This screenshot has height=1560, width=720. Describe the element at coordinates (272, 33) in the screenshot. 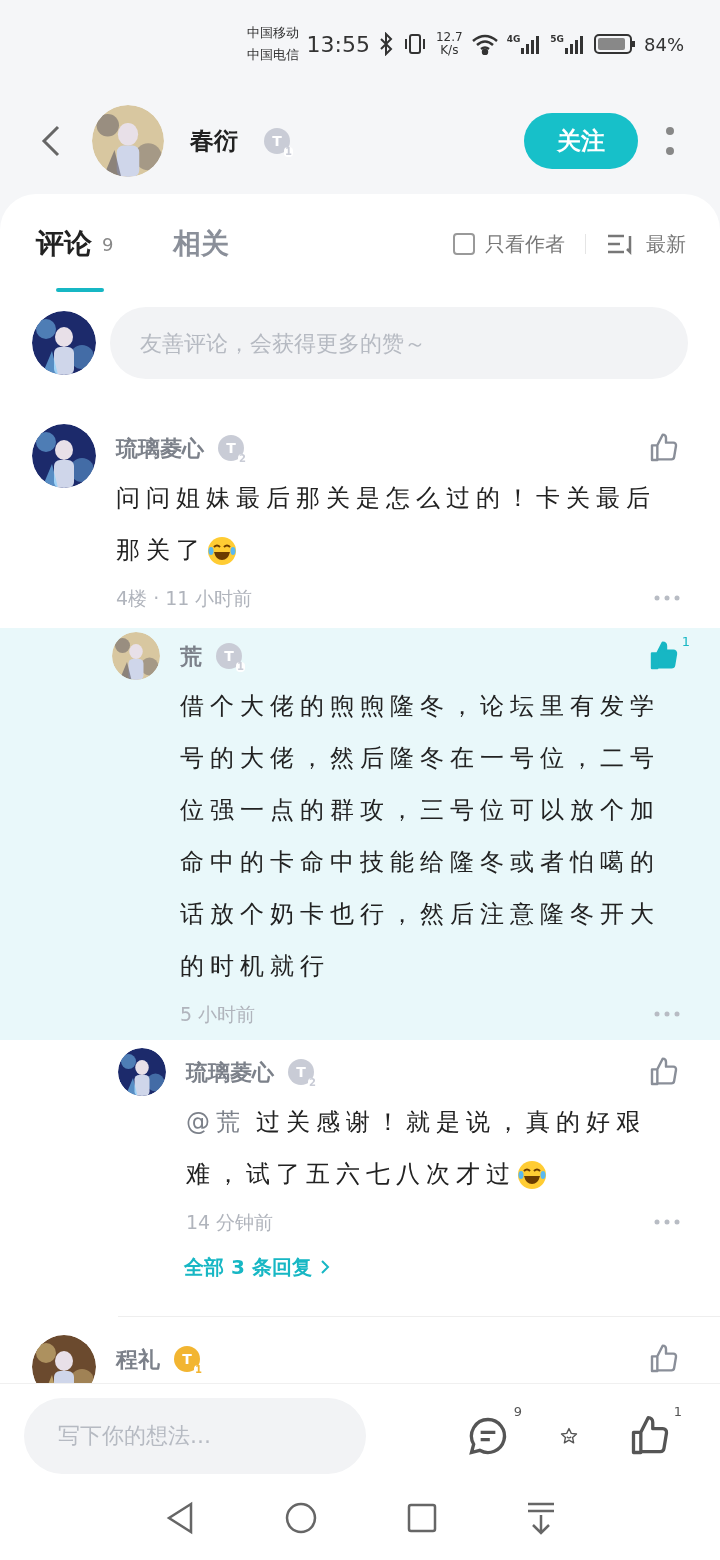

I see `carrier-name: 中国移动` at that location.